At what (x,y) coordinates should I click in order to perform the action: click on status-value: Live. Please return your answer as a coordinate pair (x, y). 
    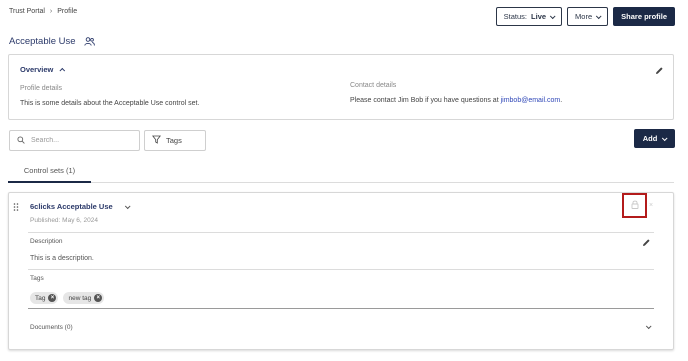
    Looking at the image, I should click on (539, 16).